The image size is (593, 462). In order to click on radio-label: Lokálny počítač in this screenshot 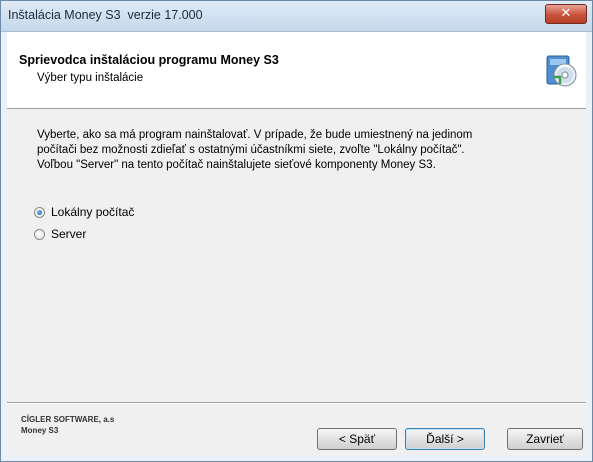, I will do `click(93, 212)`.